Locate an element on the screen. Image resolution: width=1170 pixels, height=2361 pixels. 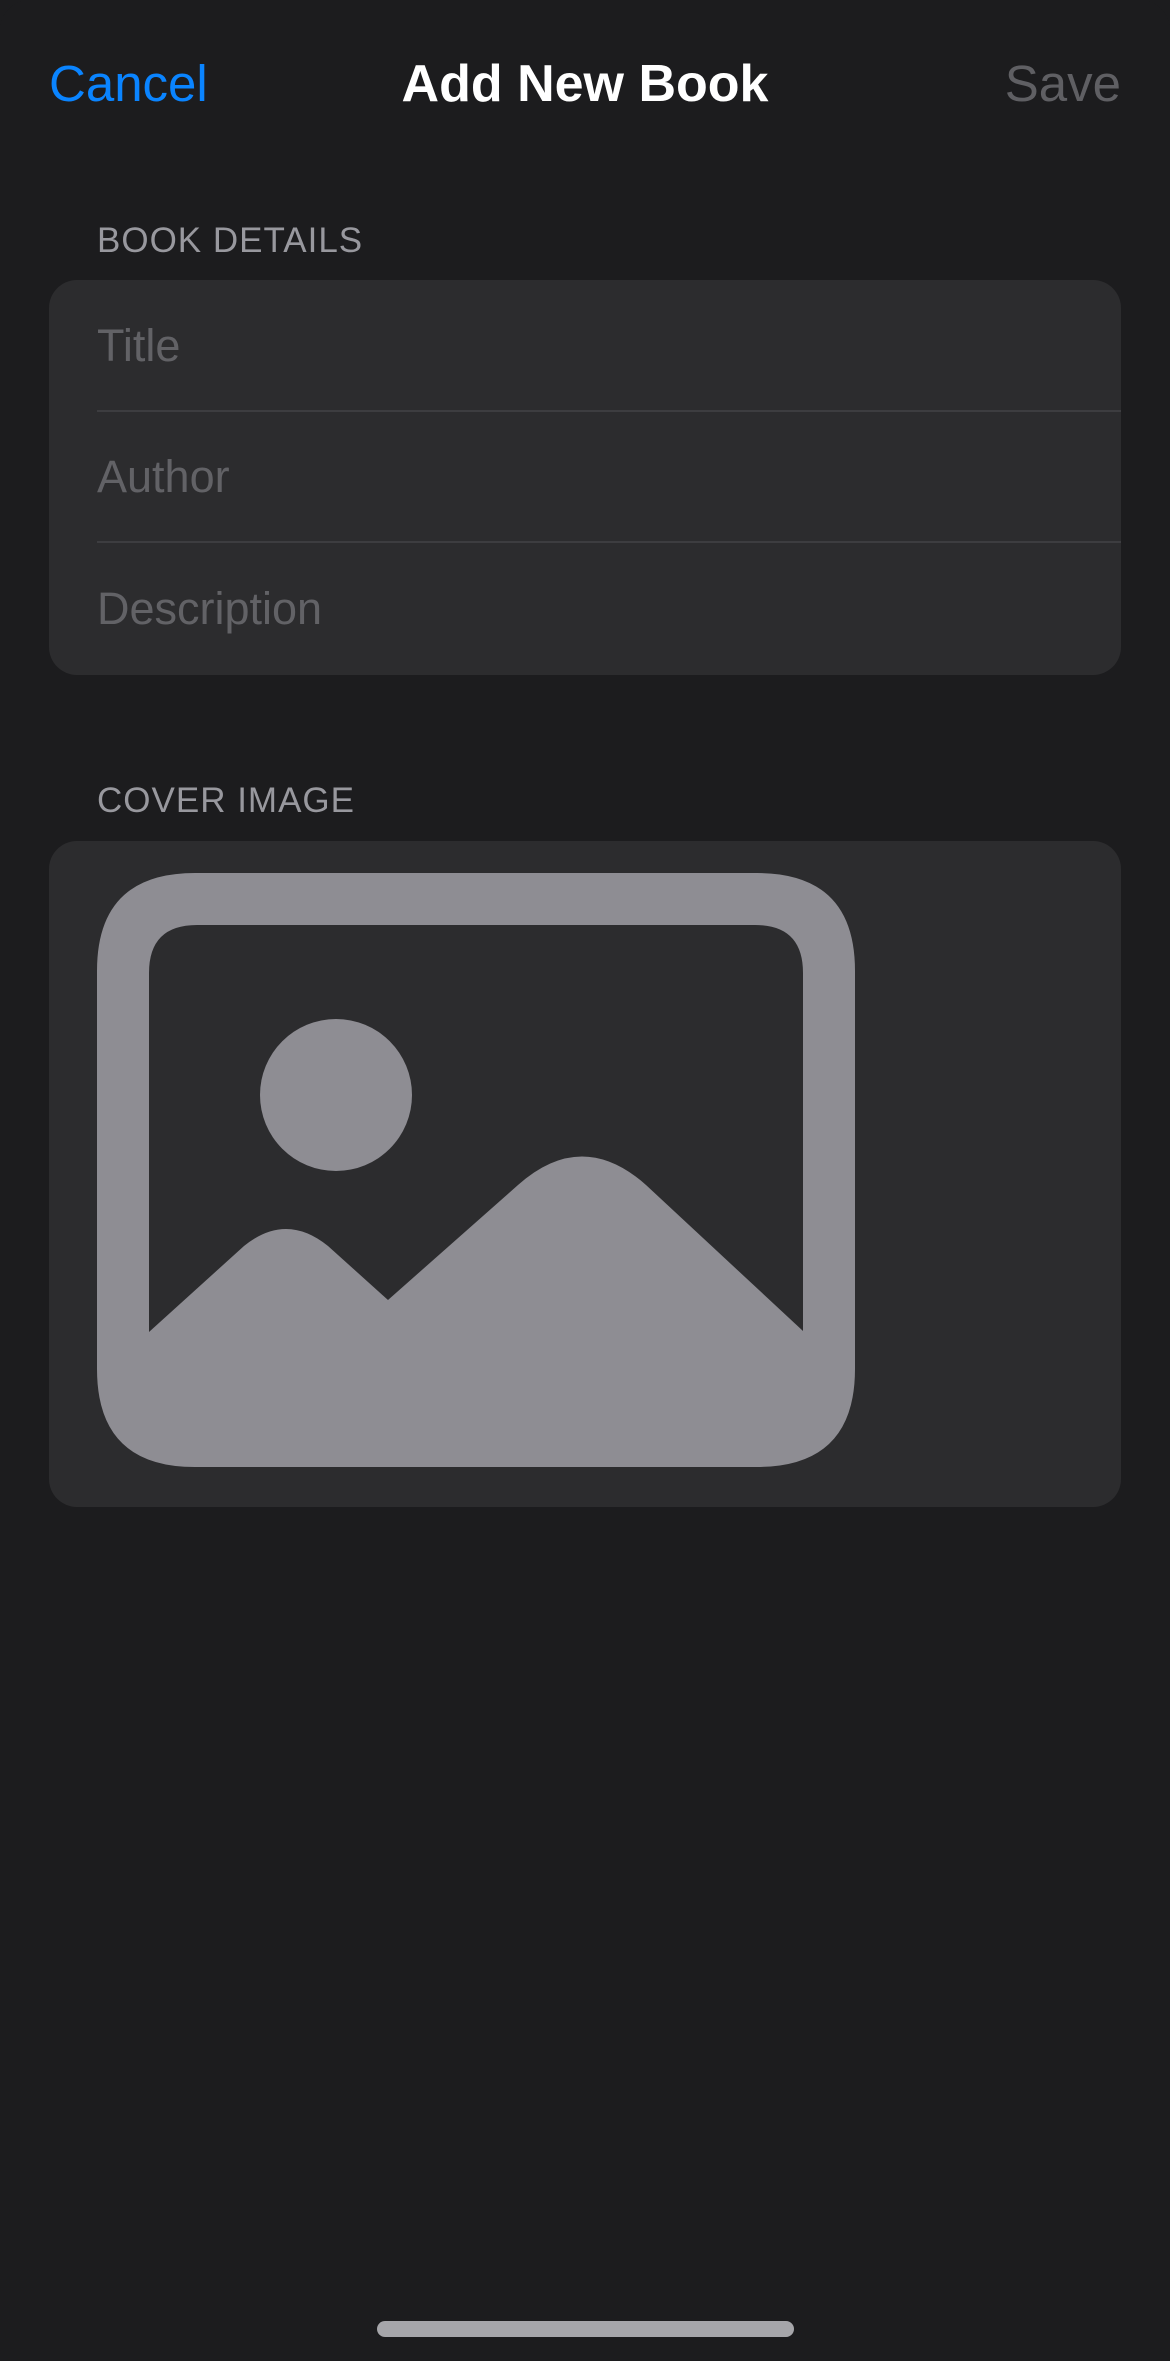
description-field-row is located at coordinates (609, 608).